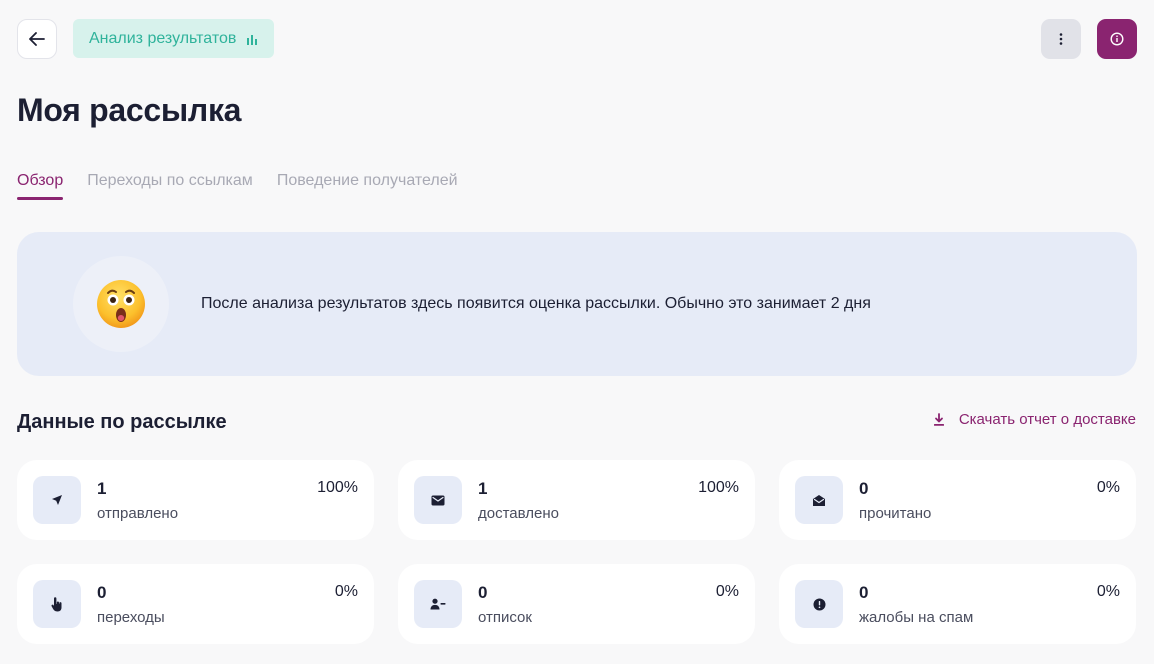 Image resolution: width=1154 pixels, height=664 pixels. What do you see at coordinates (195, 500) in the screenshot?
I see `stat-card-sent: 1 отправлено 100%` at bounding box center [195, 500].